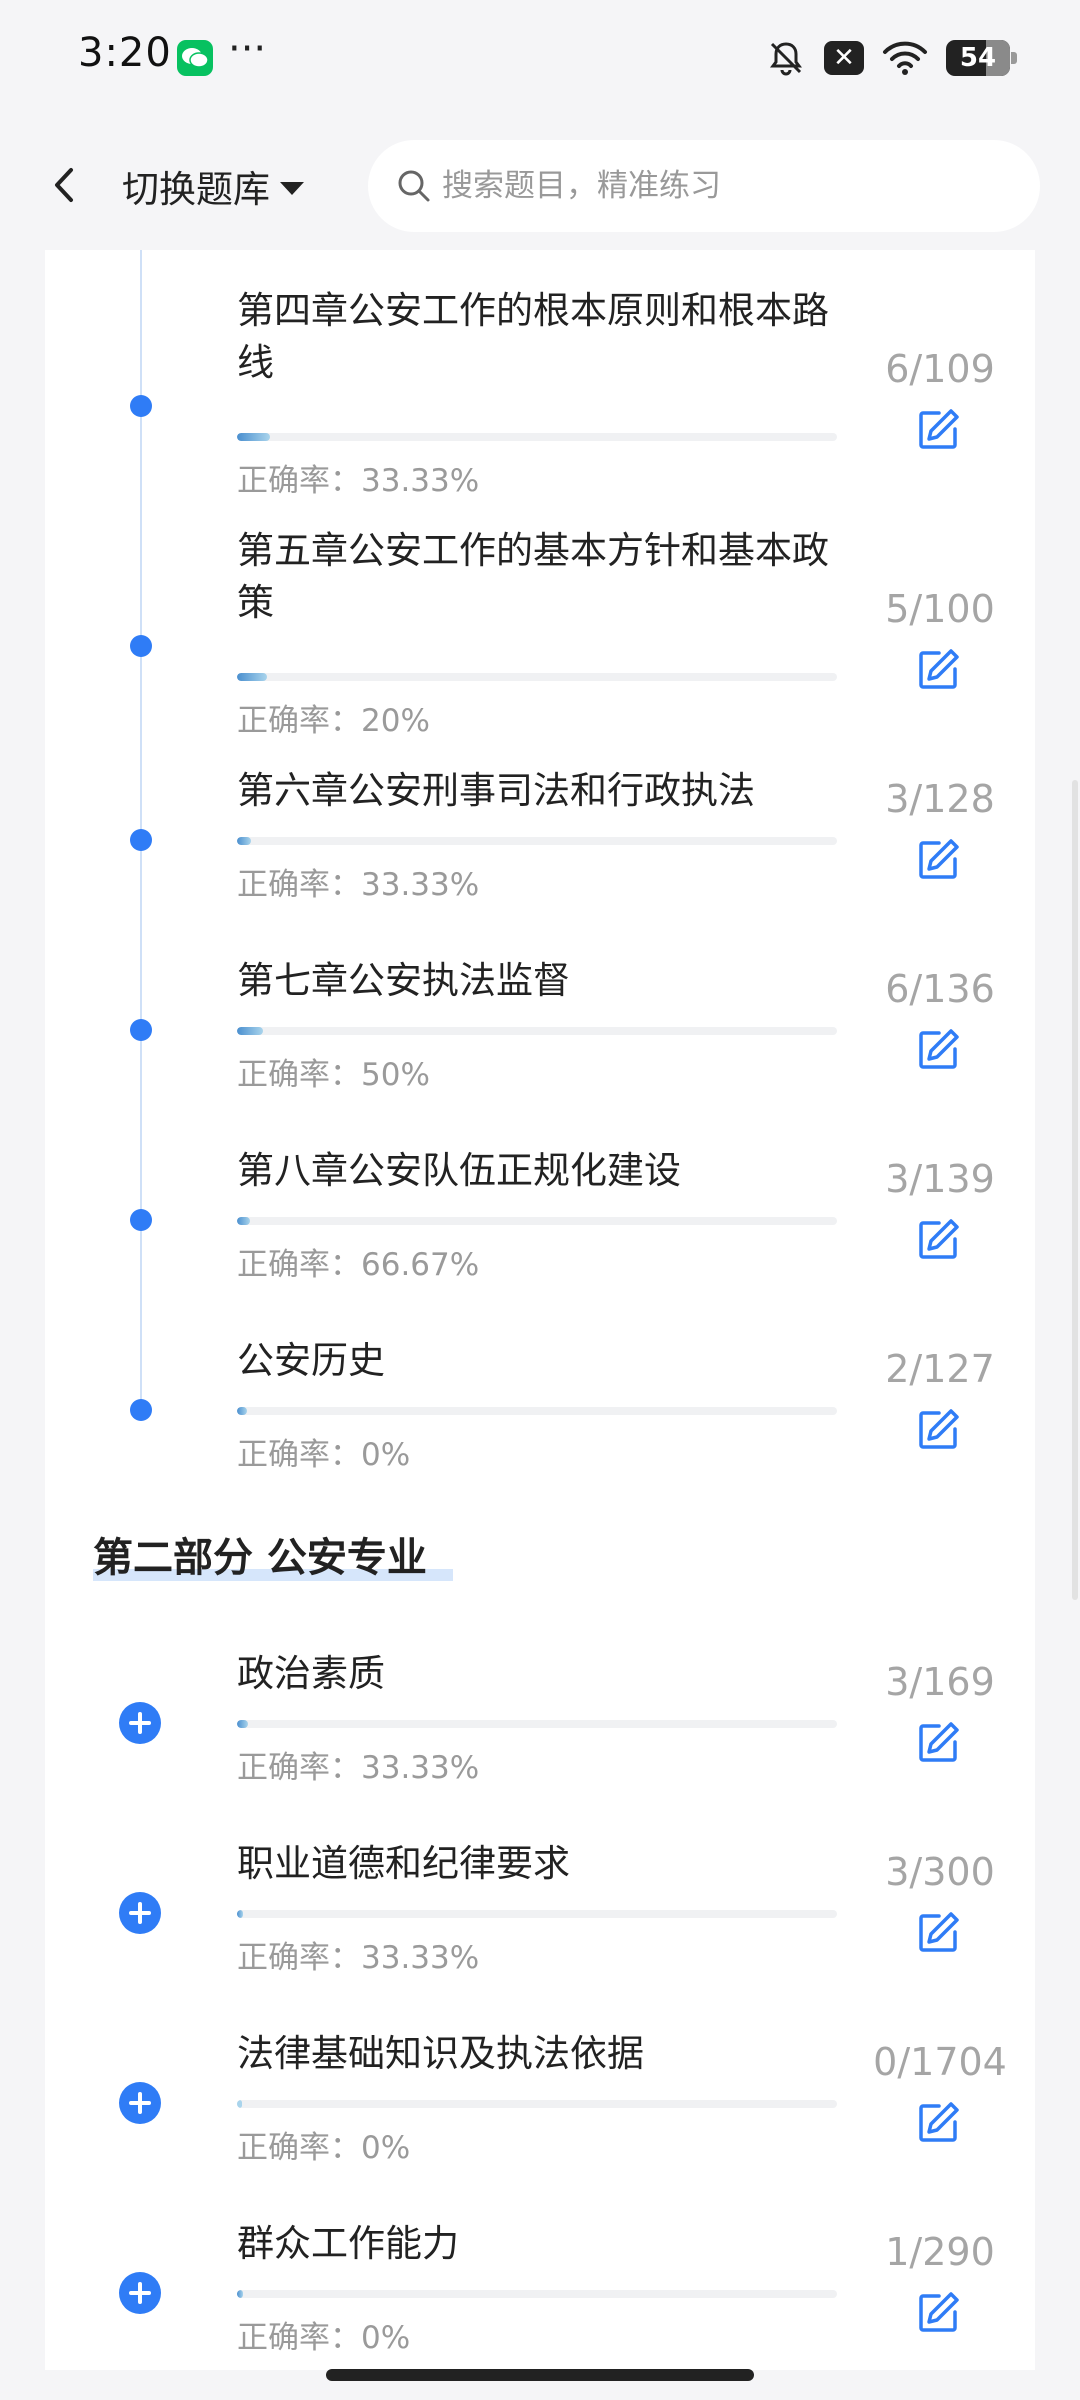 The height and width of the screenshot is (2400, 1080). What do you see at coordinates (537, 1171) in the screenshot?
I see `chapter-title: 第八章公安队伍正规化建设` at bounding box center [537, 1171].